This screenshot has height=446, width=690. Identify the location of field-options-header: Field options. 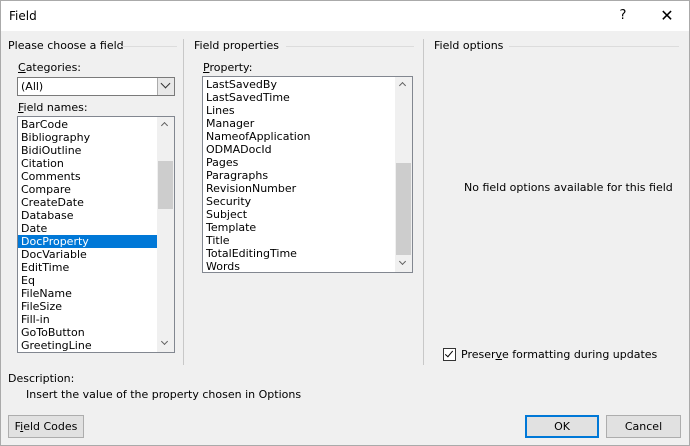
(469, 45).